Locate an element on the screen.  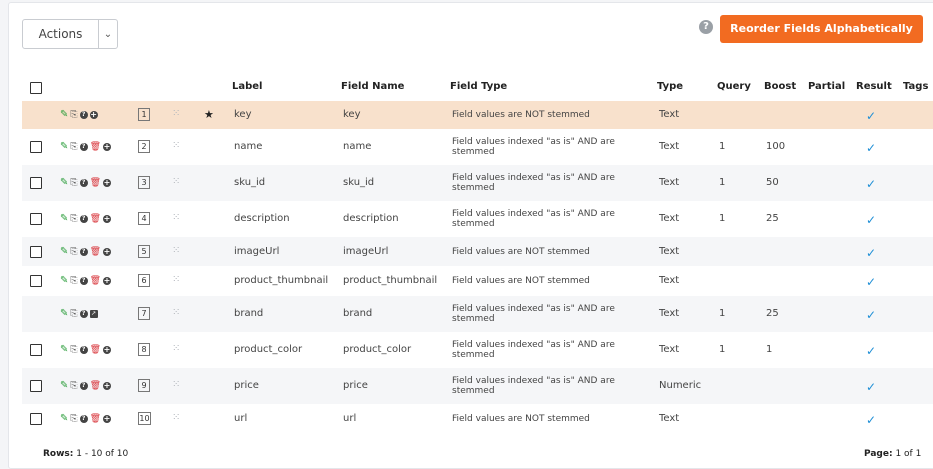
header-partial: Partial is located at coordinates (826, 86).